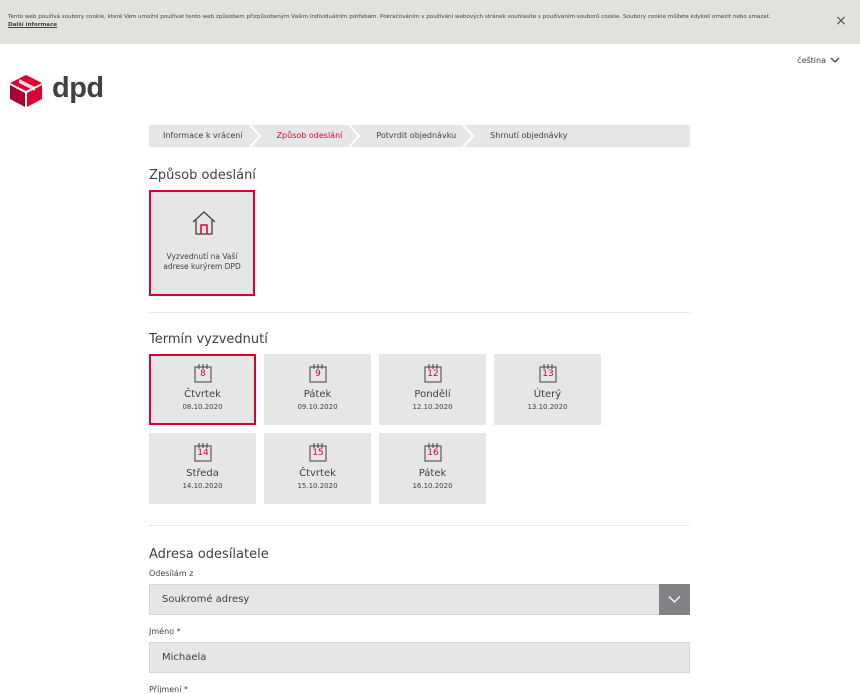 The width and height of the screenshot is (860, 694). What do you see at coordinates (529, 135) in the screenshot?
I see `breadcrumb-step-label: Shrnutí objednávky` at bounding box center [529, 135].